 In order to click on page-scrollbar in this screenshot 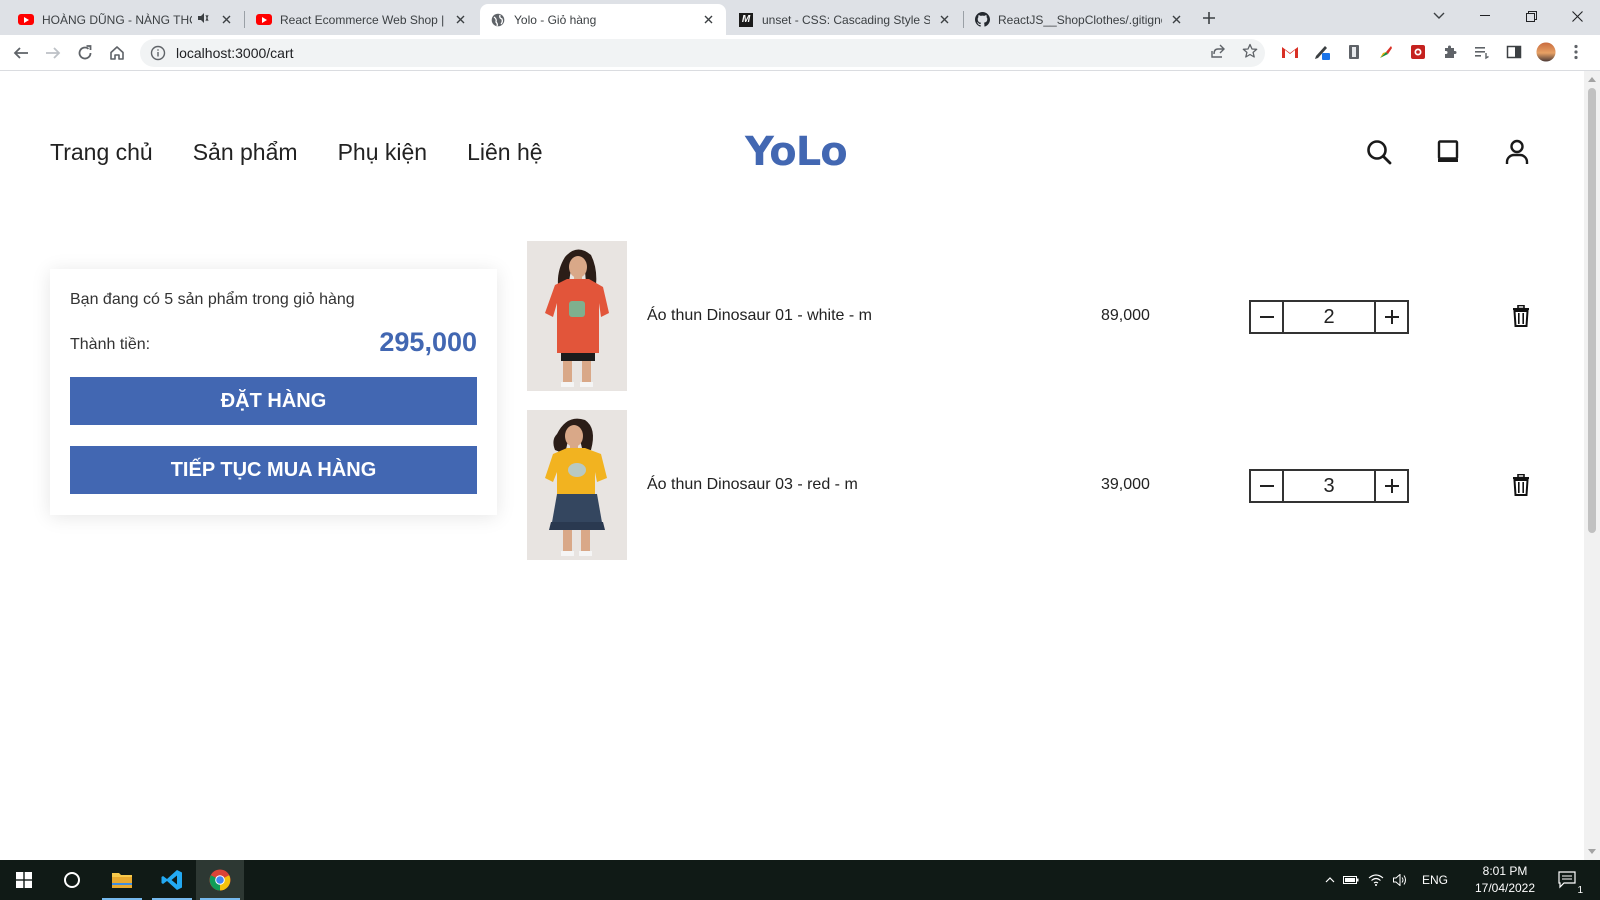, I will do `click(1592, 465)`.